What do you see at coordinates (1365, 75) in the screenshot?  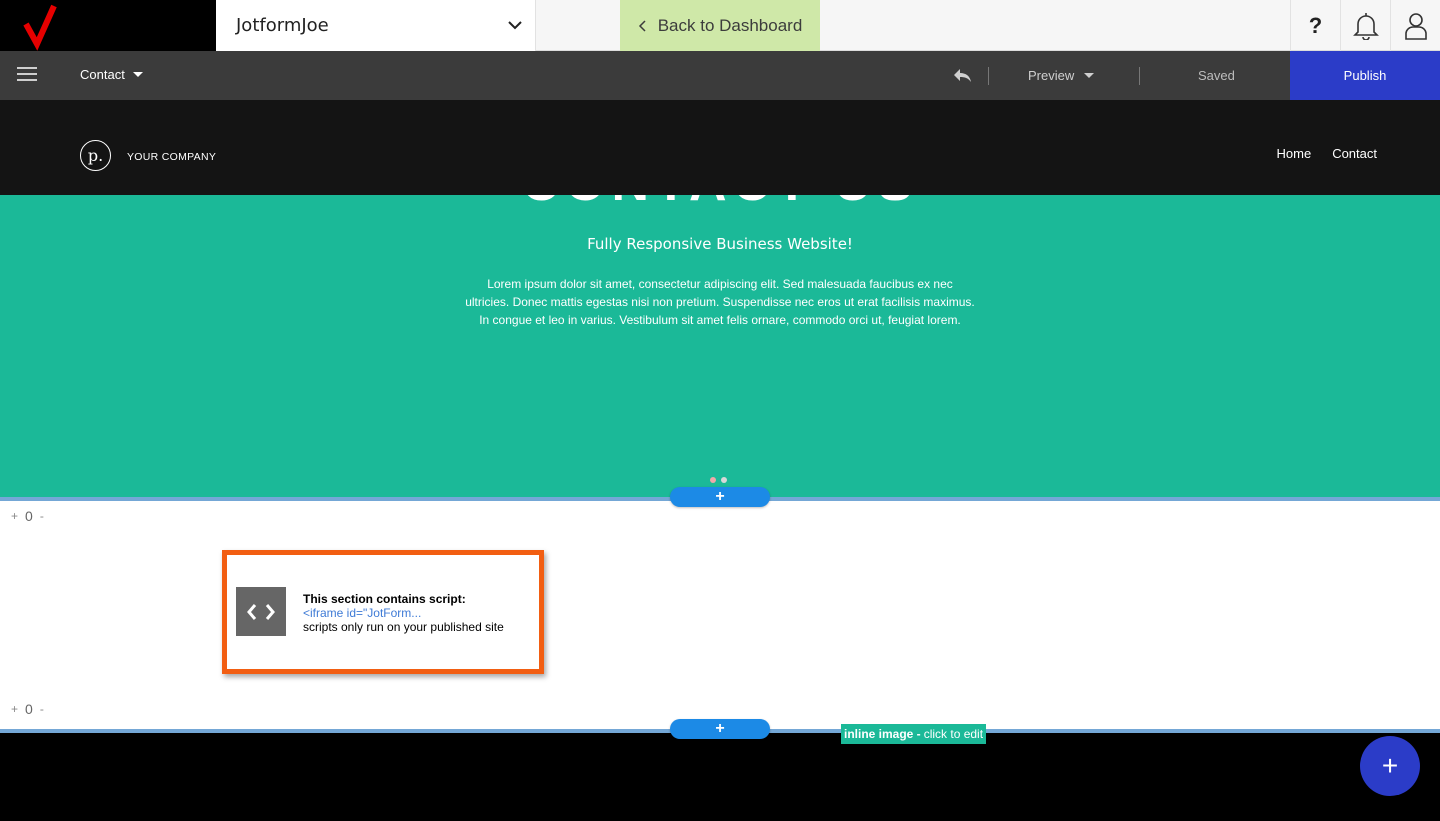 I see `publish-button: Publish` at bounding box center [1365, 75].